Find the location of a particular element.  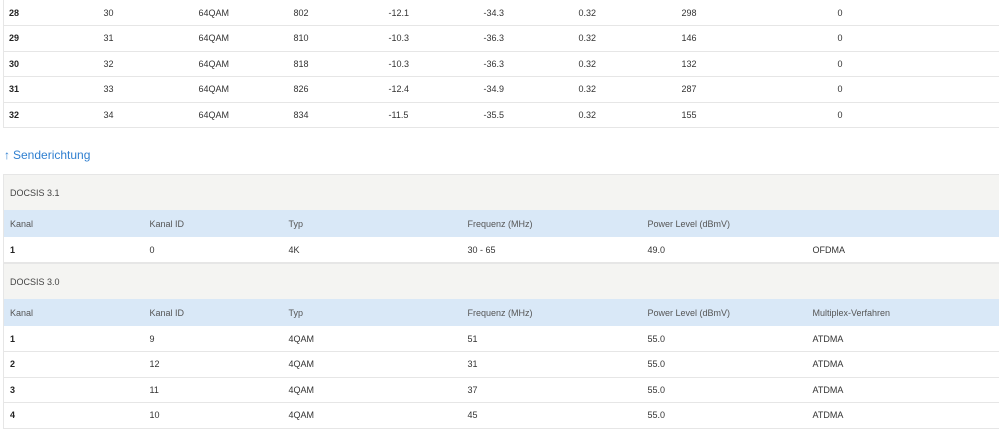

table-row: 30 32 64QAM 818 -10.3 -36.3 0.32 132 0 is located at coordinates (501, 64).